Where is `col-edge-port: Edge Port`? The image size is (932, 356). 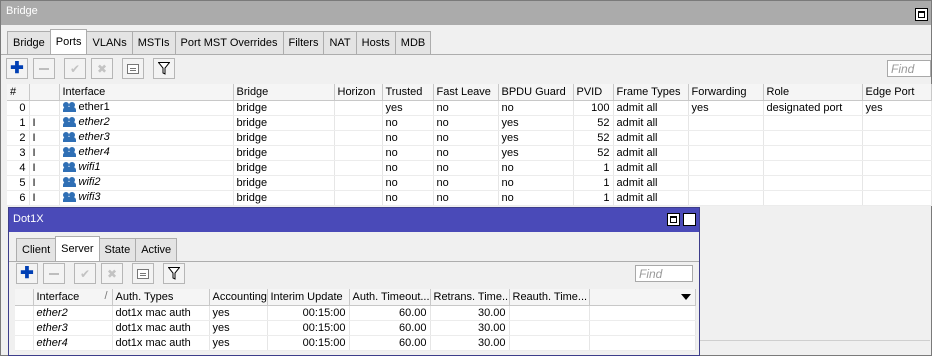
col-edge-port: Edge Port is located at coordinates (897, 92).